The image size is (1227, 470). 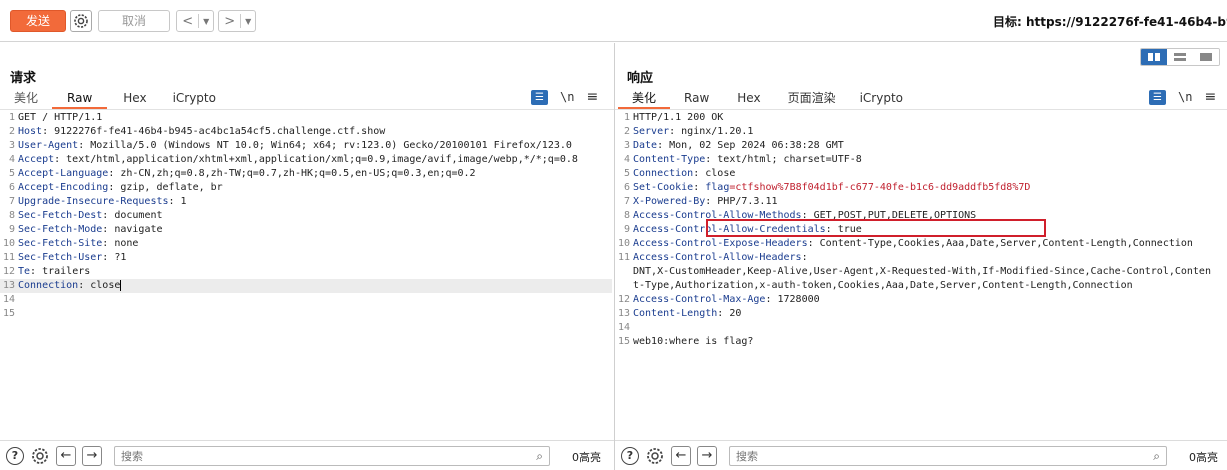 I want to click on line-number: 13, so click(x=623, y=313).